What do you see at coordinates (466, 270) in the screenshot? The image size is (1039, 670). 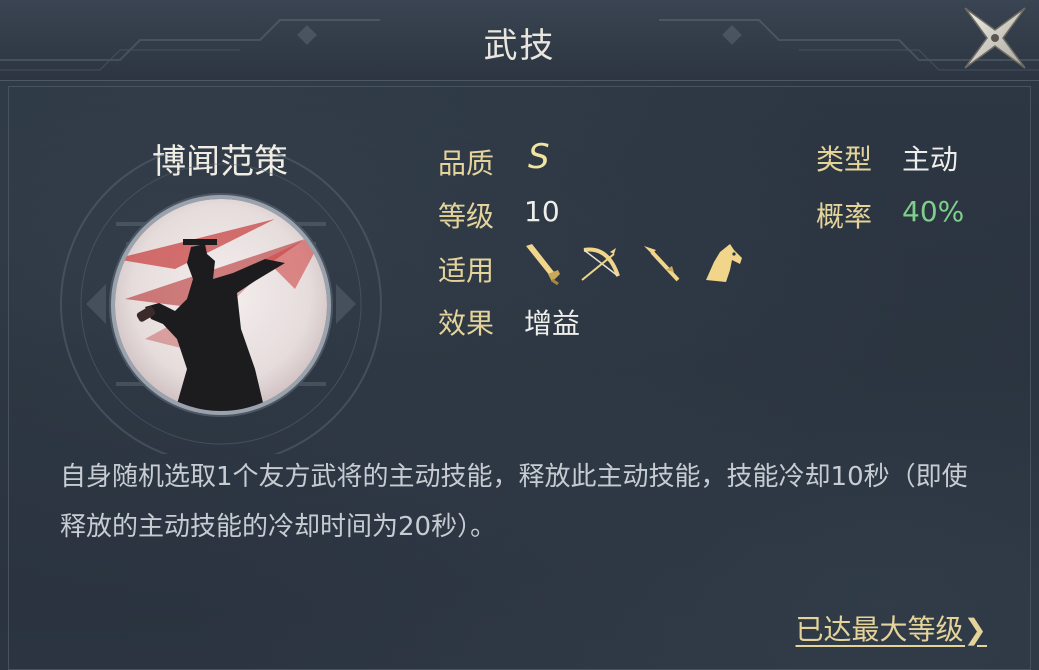 I see `applicable-label: 适用` at bounding box center [466, 270].